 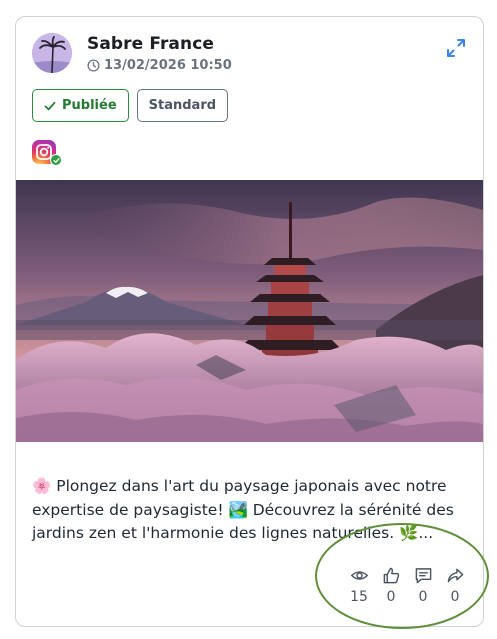 I want to click on stat-shares: 0, so click(x=455, y=585).